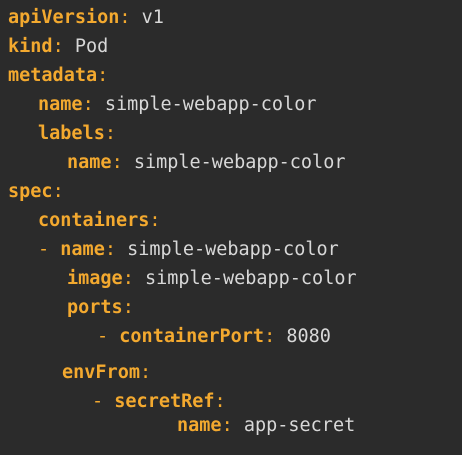 The image size is (462, 455). Describe the element at coordinates (30, 46) in the screenshot. I see `yaml-key: kind` at that location.